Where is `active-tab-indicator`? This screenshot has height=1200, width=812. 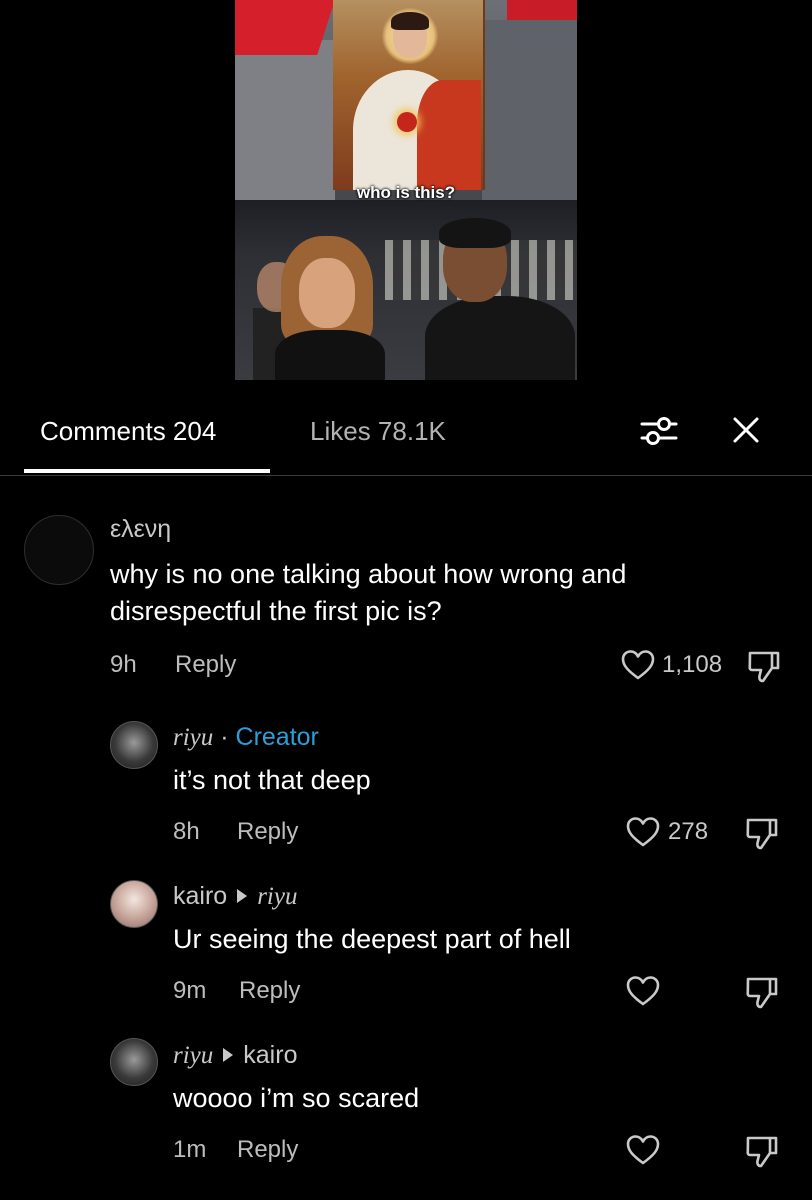
active-tab-indicator is located at coordinates (147, 471).